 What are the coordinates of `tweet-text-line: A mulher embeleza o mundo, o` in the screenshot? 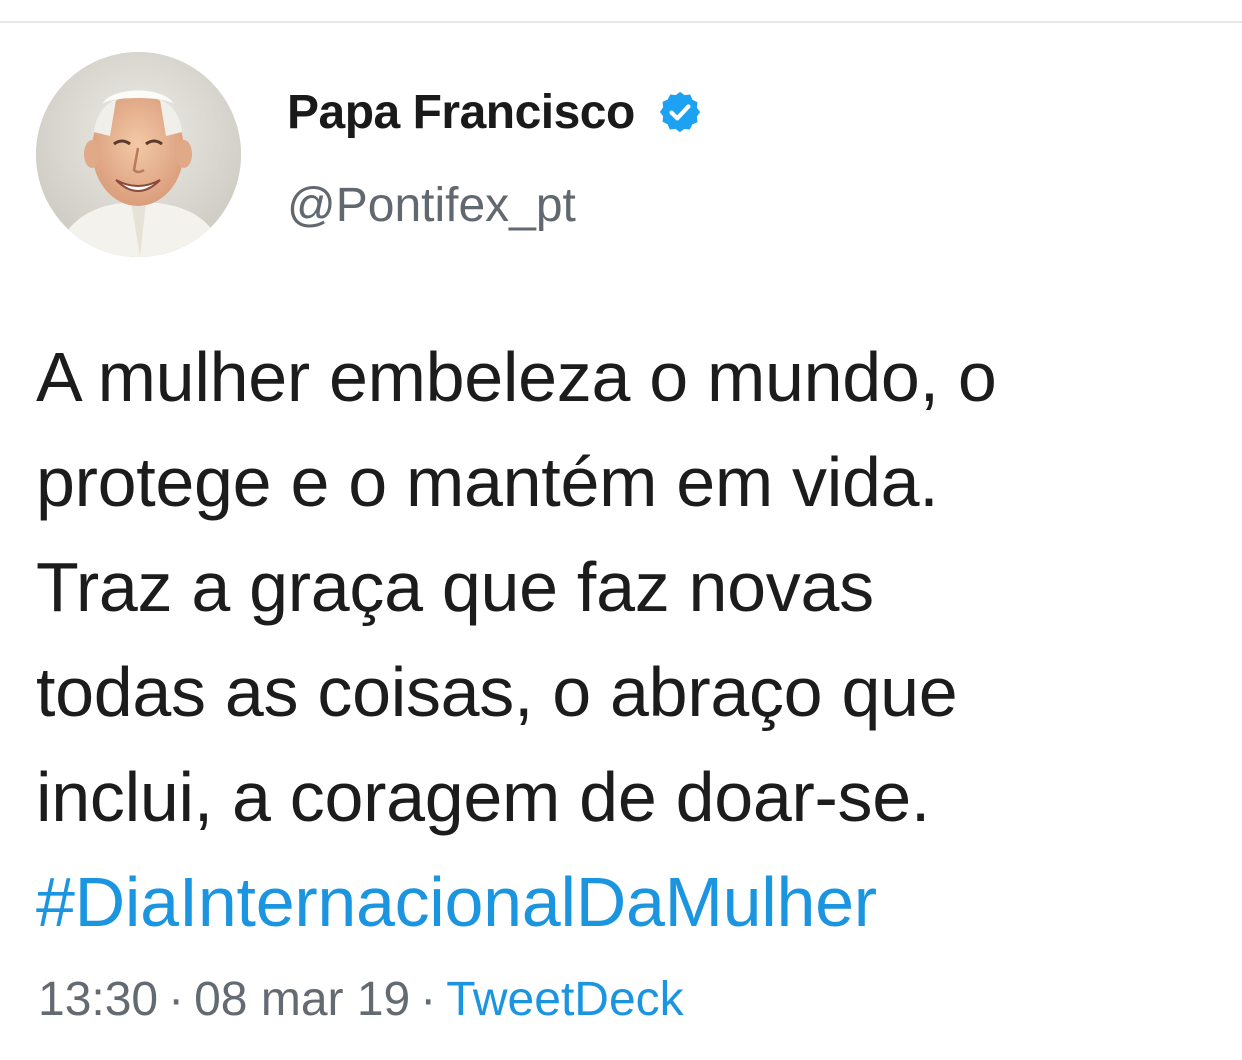 It's located at (516, 377).